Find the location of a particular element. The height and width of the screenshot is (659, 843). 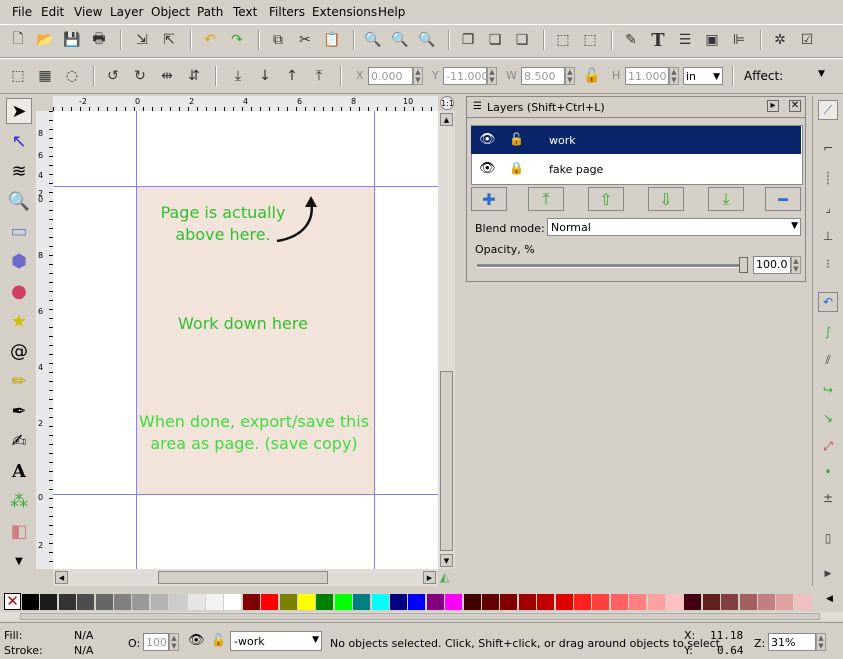

snap-line-midpoints-icon: ⤢ is located at coordinates (828, 446).